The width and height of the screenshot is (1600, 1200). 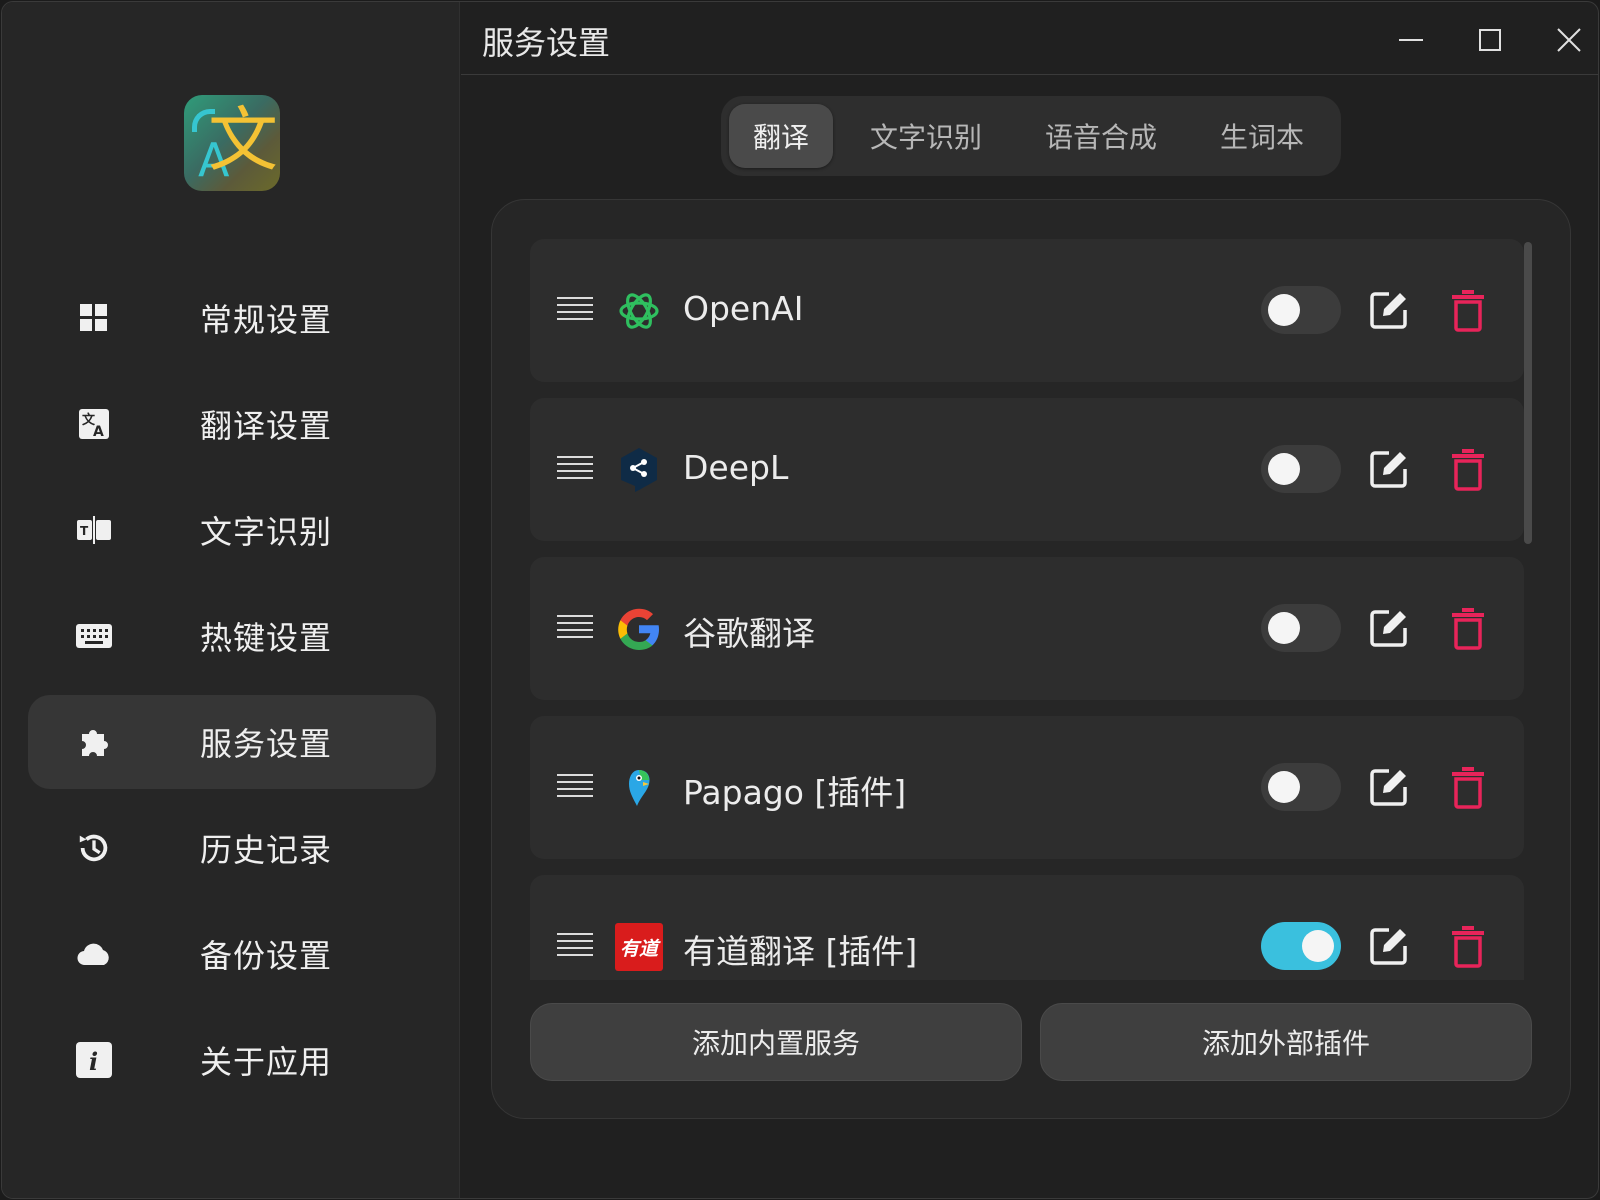 I want to click on add-external-plugin-button: 添加外部插件, so click(x=1286, y=1042).